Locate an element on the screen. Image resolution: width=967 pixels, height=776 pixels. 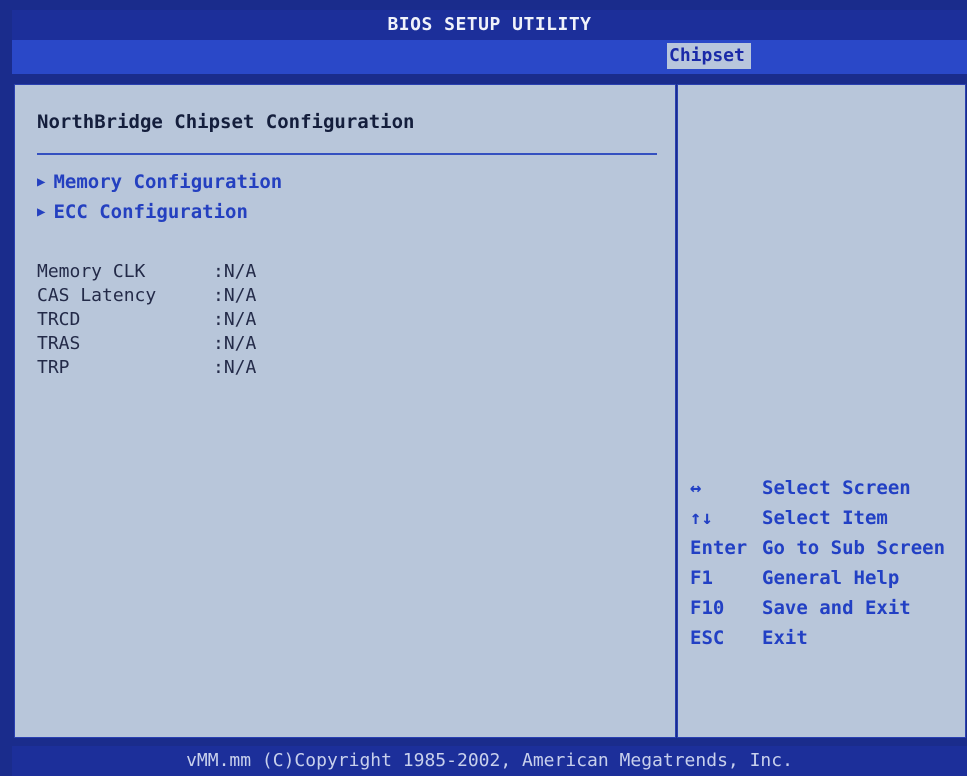
utility-title: BIOS SETUP UTILITY is located at coordinates (489, 24).